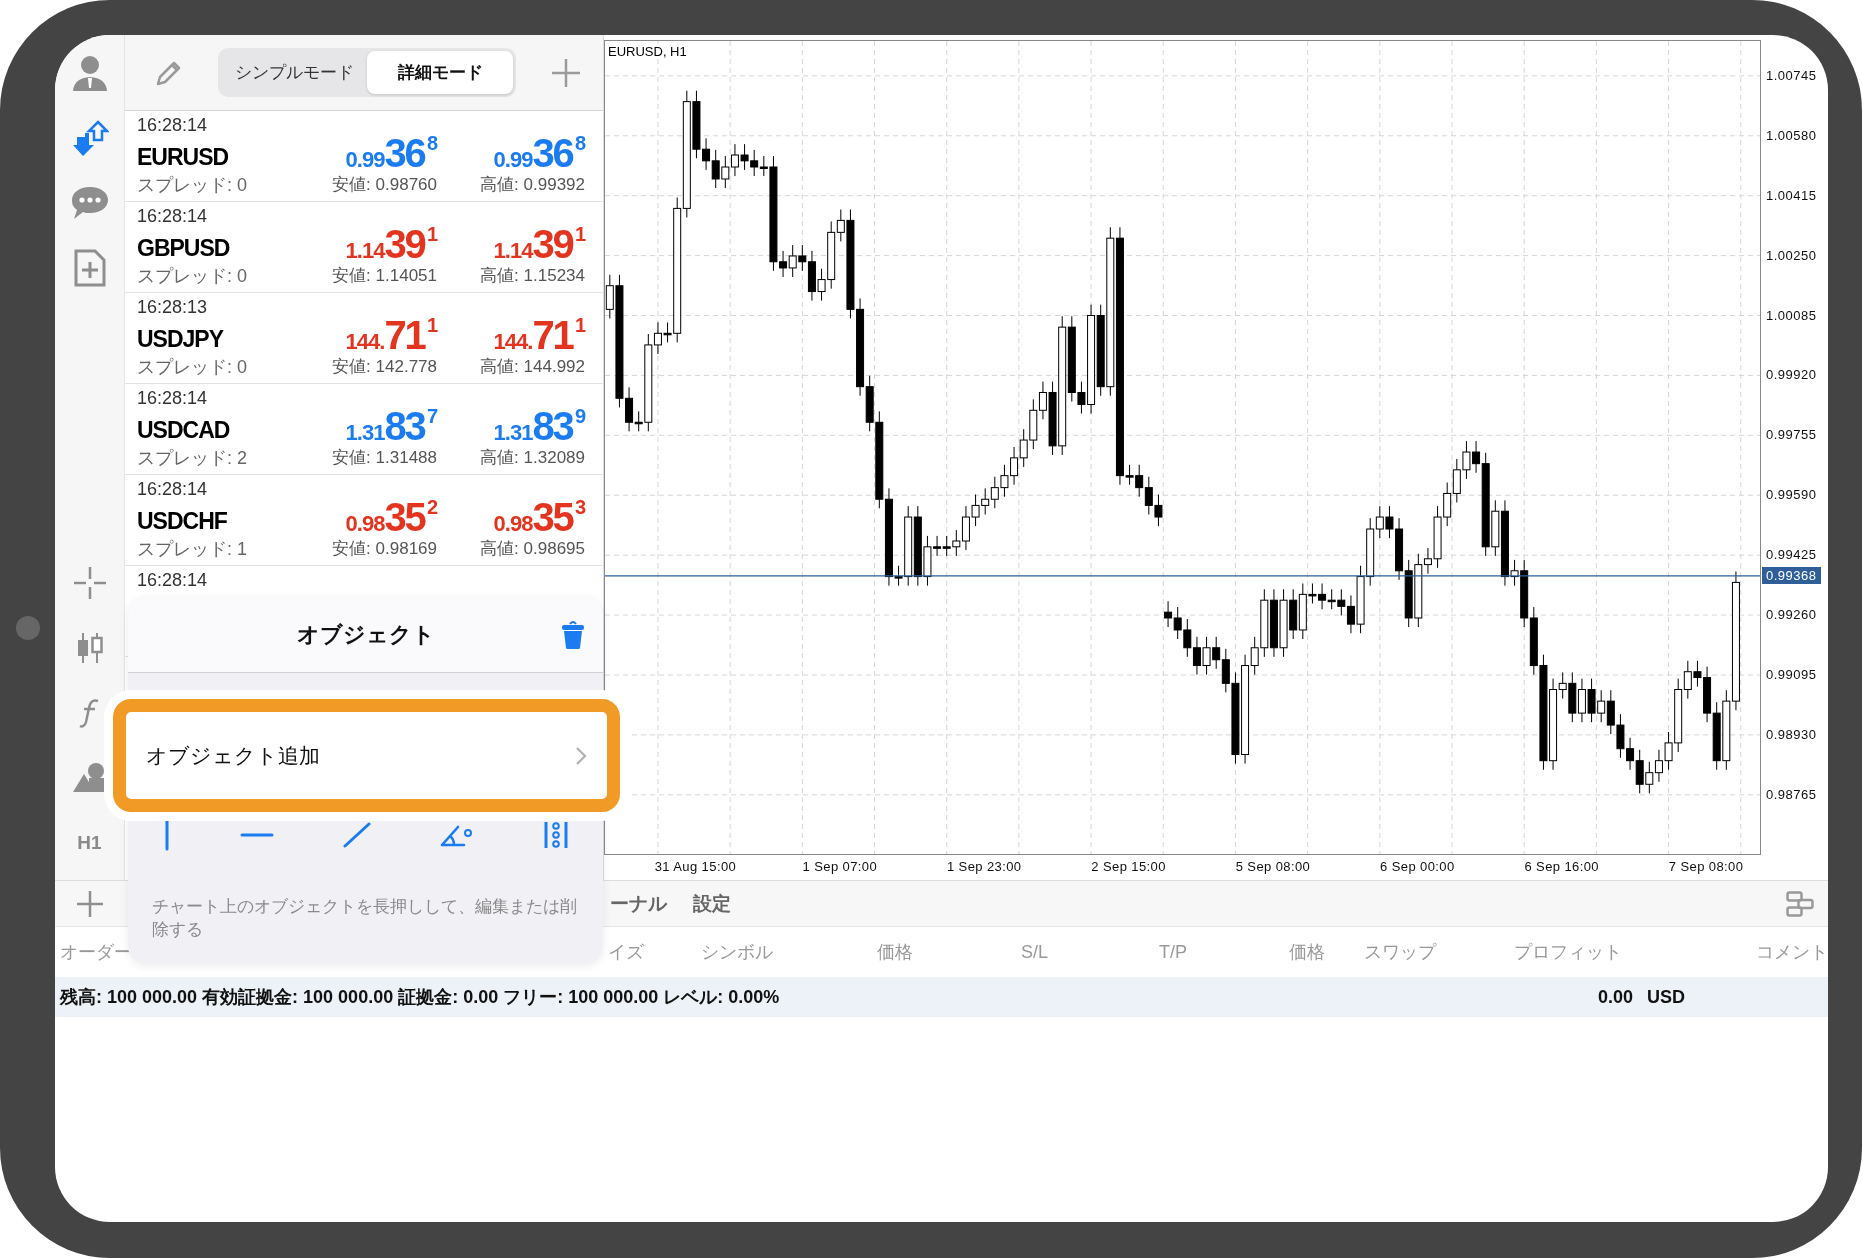  I want to click on symbol-name: USDCHF, so click(212, 521).